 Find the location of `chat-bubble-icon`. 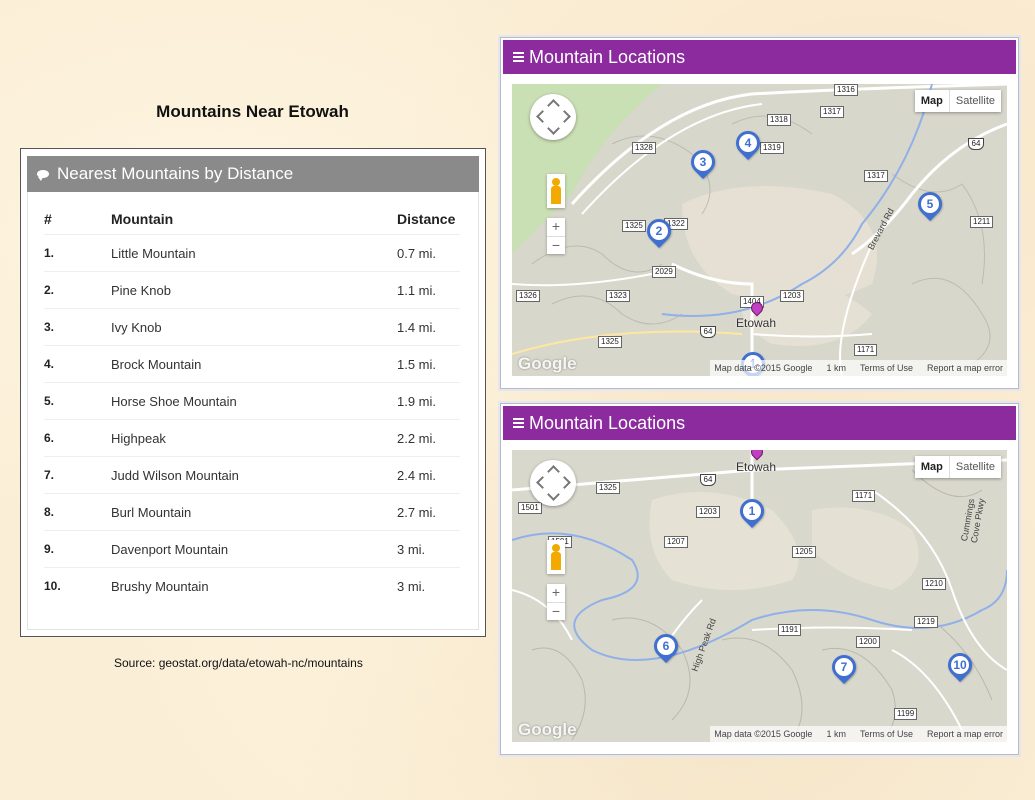

chat-bubble-icon is located at coordinates (43, 175).